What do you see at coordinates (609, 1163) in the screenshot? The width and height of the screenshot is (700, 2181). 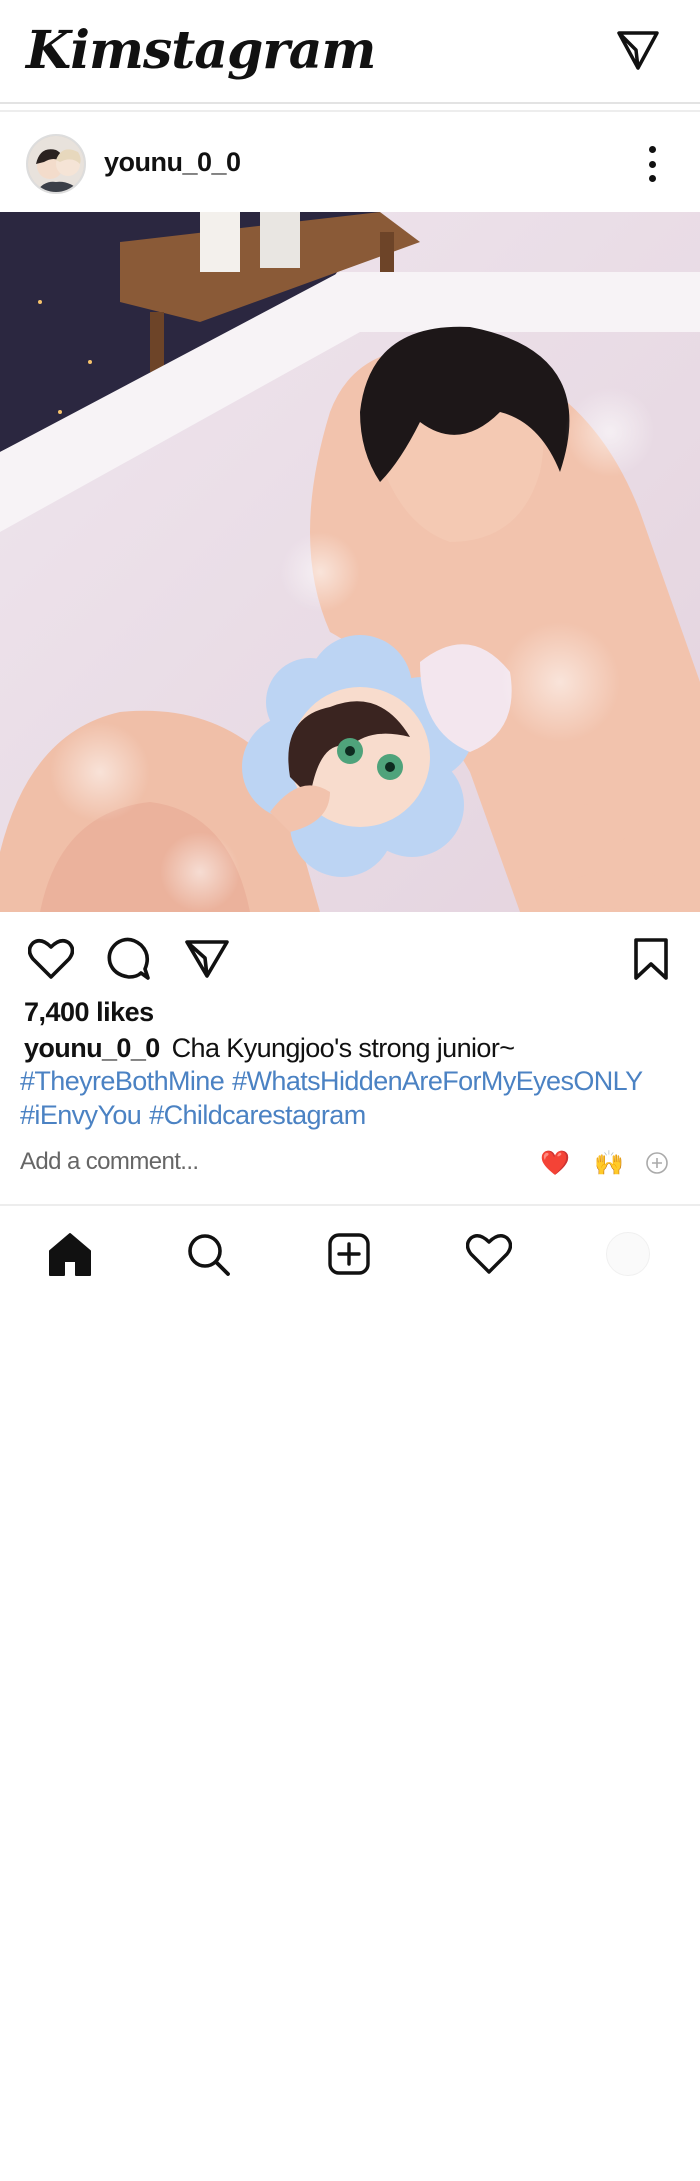 I see `raised-hands-reaction-button: 🙌` at bounding box center [609, 1163].